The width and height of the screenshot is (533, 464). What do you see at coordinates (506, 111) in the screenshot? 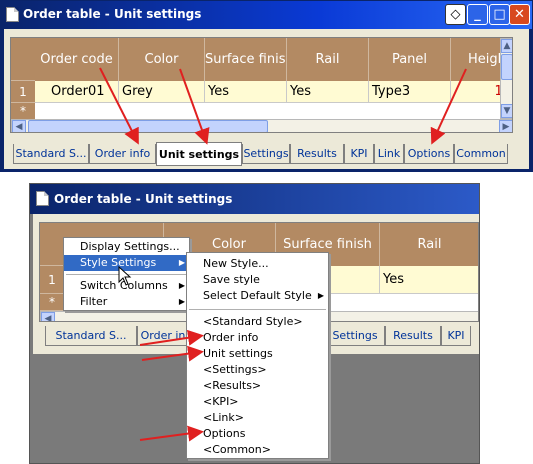
I see `scroll-down-icon: ▼` at bounding box center [506, 111].